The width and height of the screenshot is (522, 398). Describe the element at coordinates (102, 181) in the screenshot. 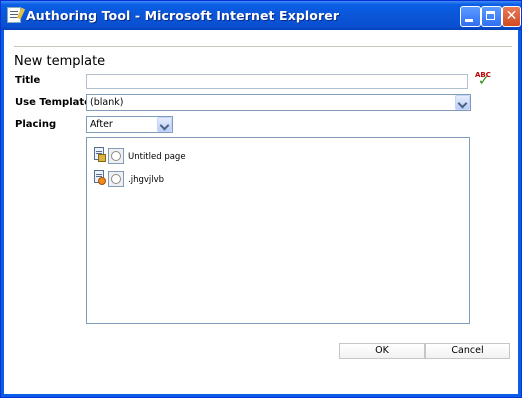

I see `badge-icon` at that location.